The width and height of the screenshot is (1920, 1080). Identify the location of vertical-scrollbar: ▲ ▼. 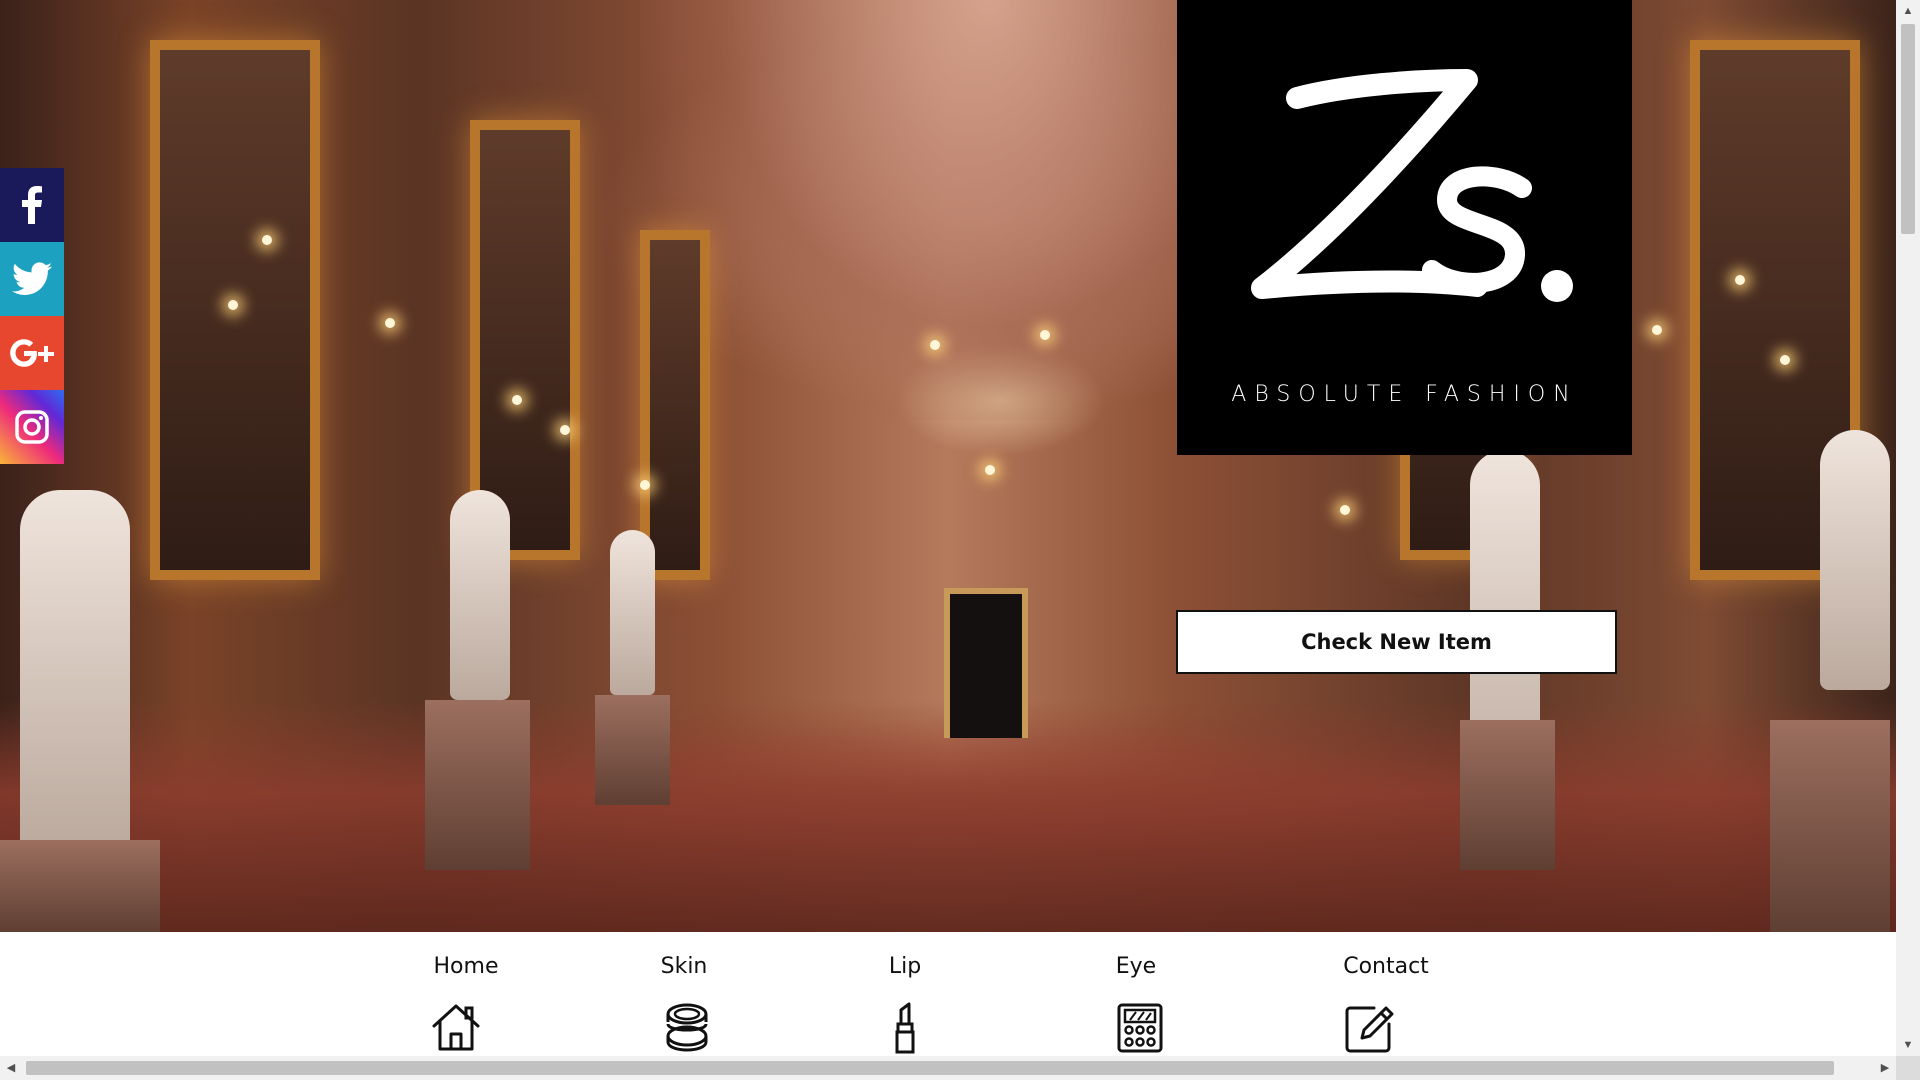
(1908, 528).